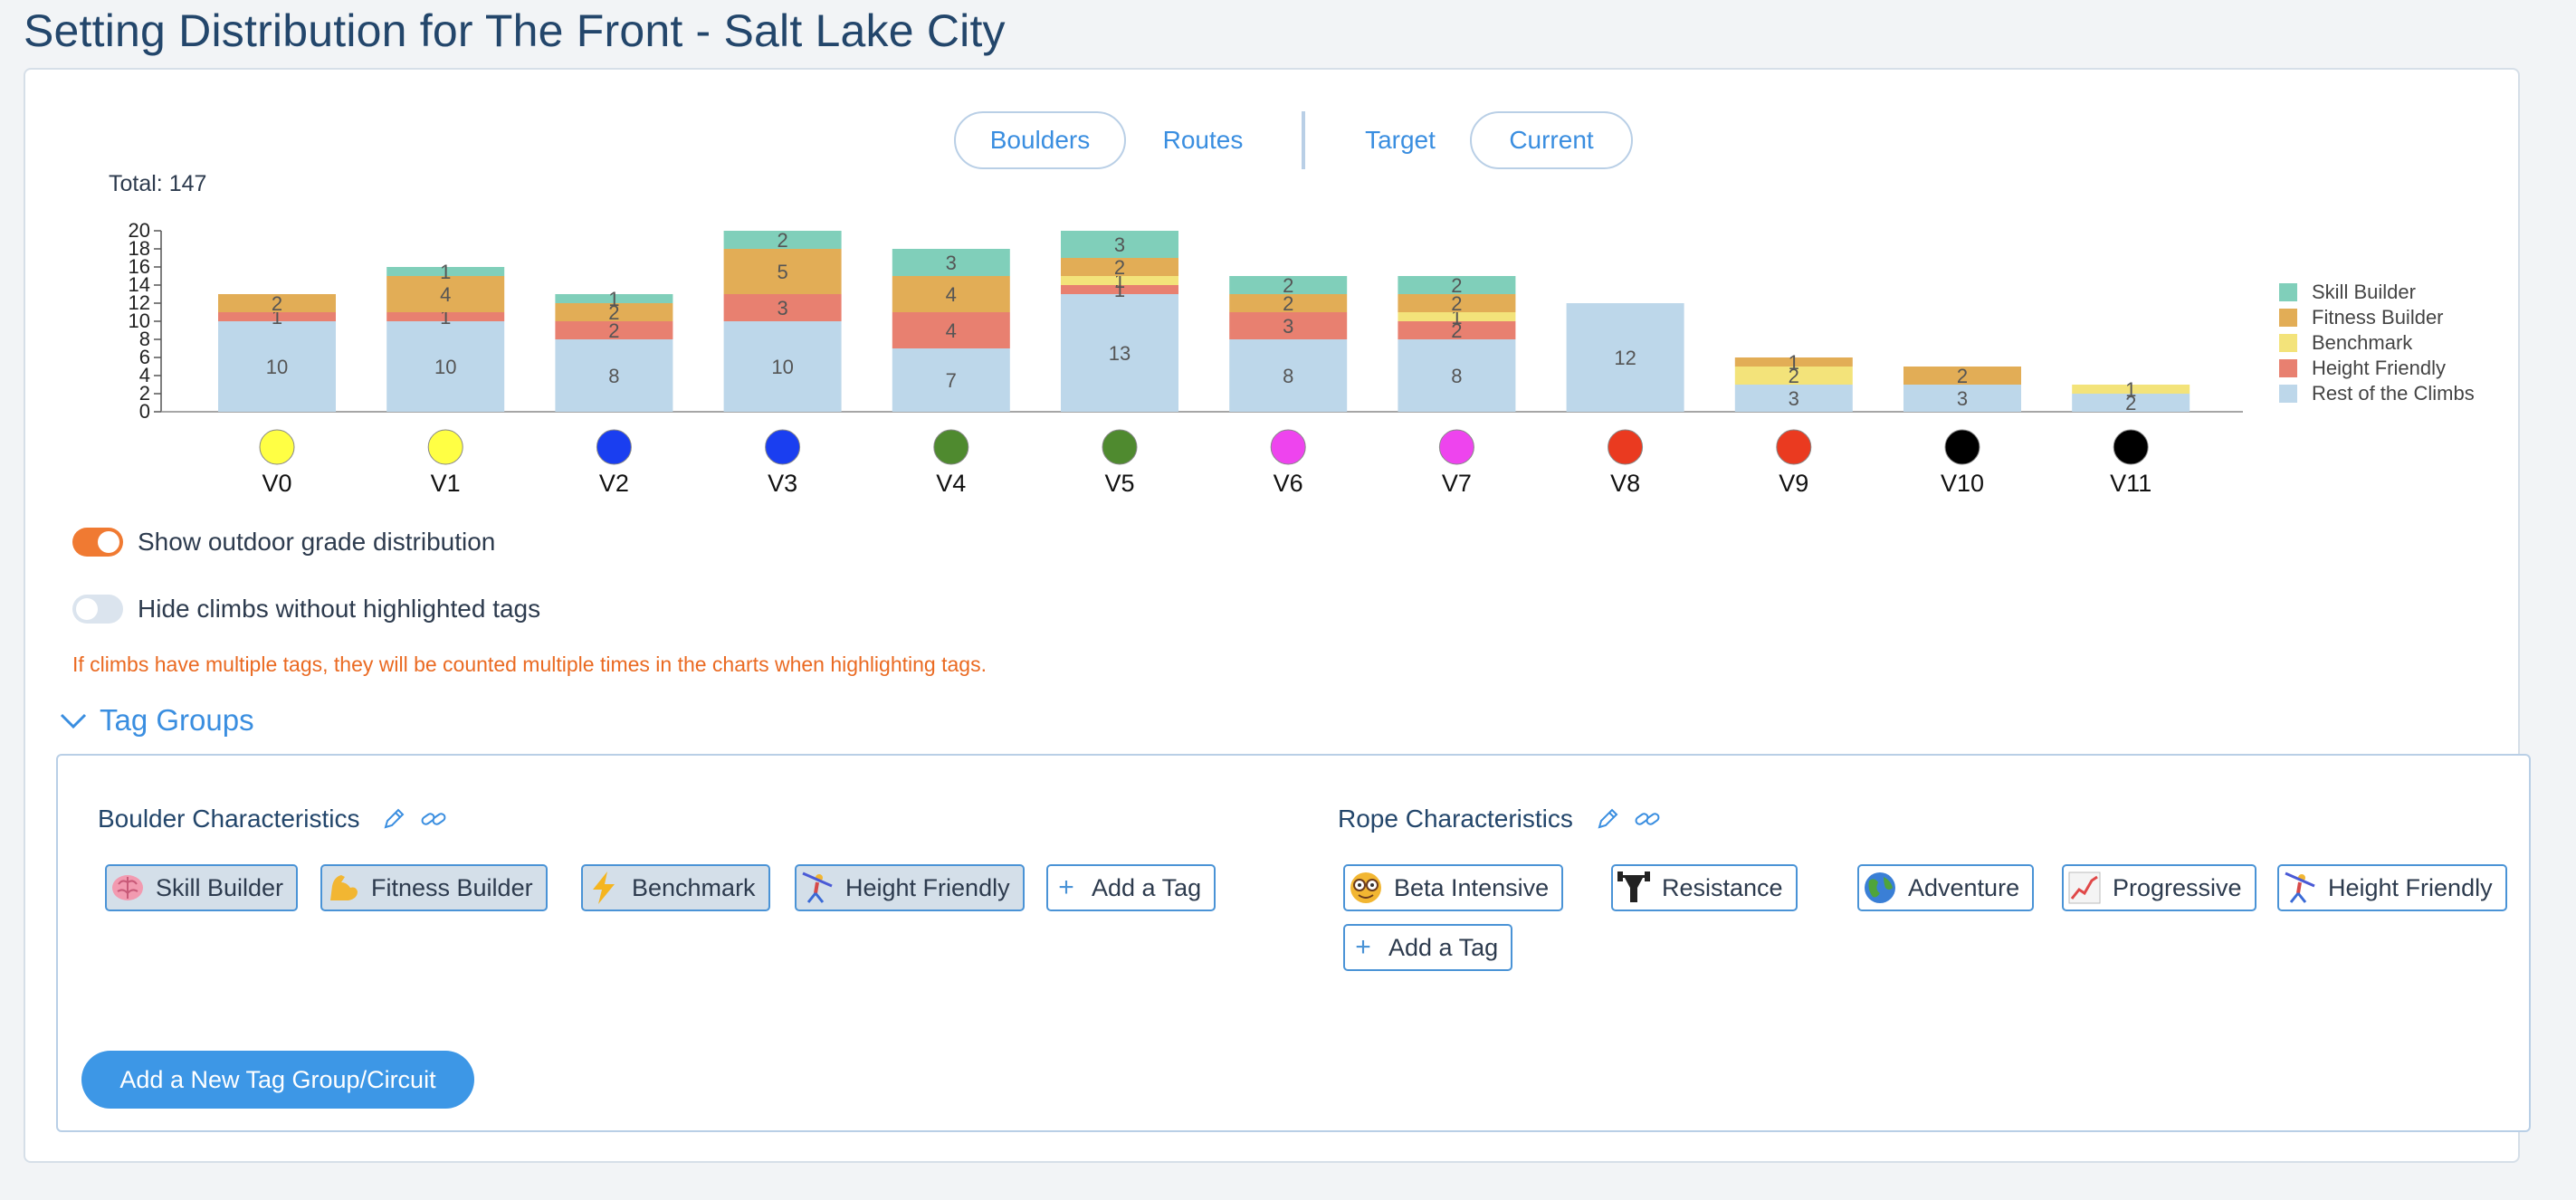 The width and height of the screenshot is (2576, 1200). Describe the element at coordinates (446, 484) in the screenshot. I see `x-tick-label: V1` at that location.